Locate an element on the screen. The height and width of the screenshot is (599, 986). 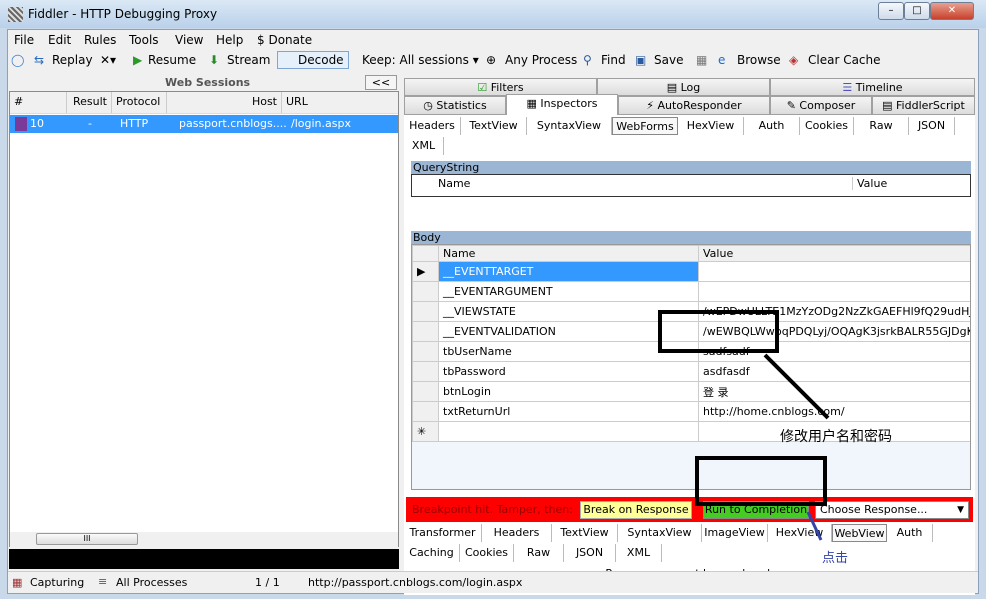
annotation-arrow-line is located at coordinates (796, 386).